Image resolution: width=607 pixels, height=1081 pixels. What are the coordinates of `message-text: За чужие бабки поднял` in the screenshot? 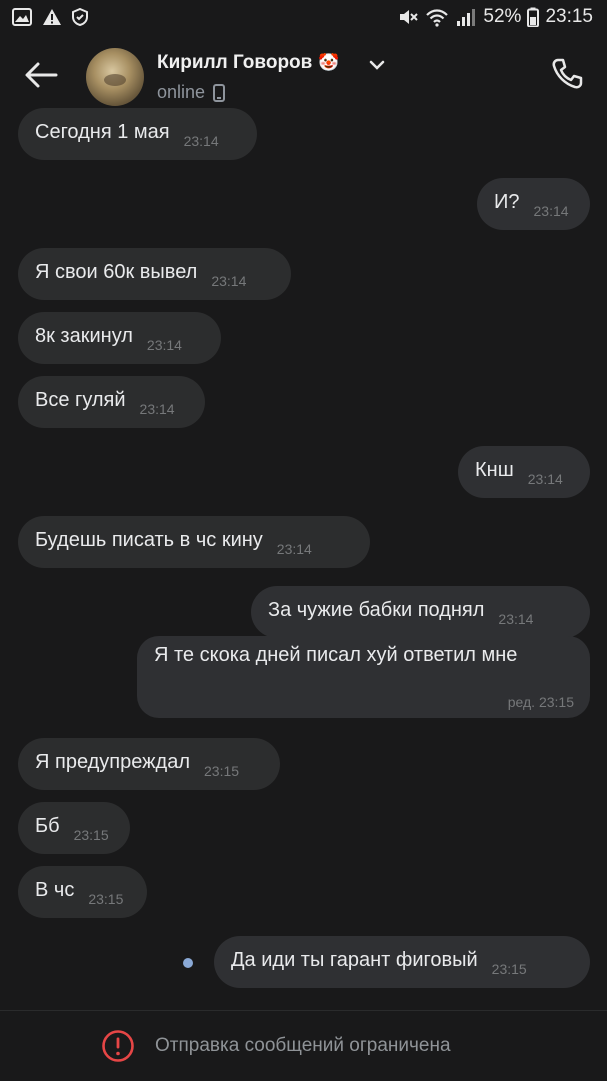 It's located at (376, 609).